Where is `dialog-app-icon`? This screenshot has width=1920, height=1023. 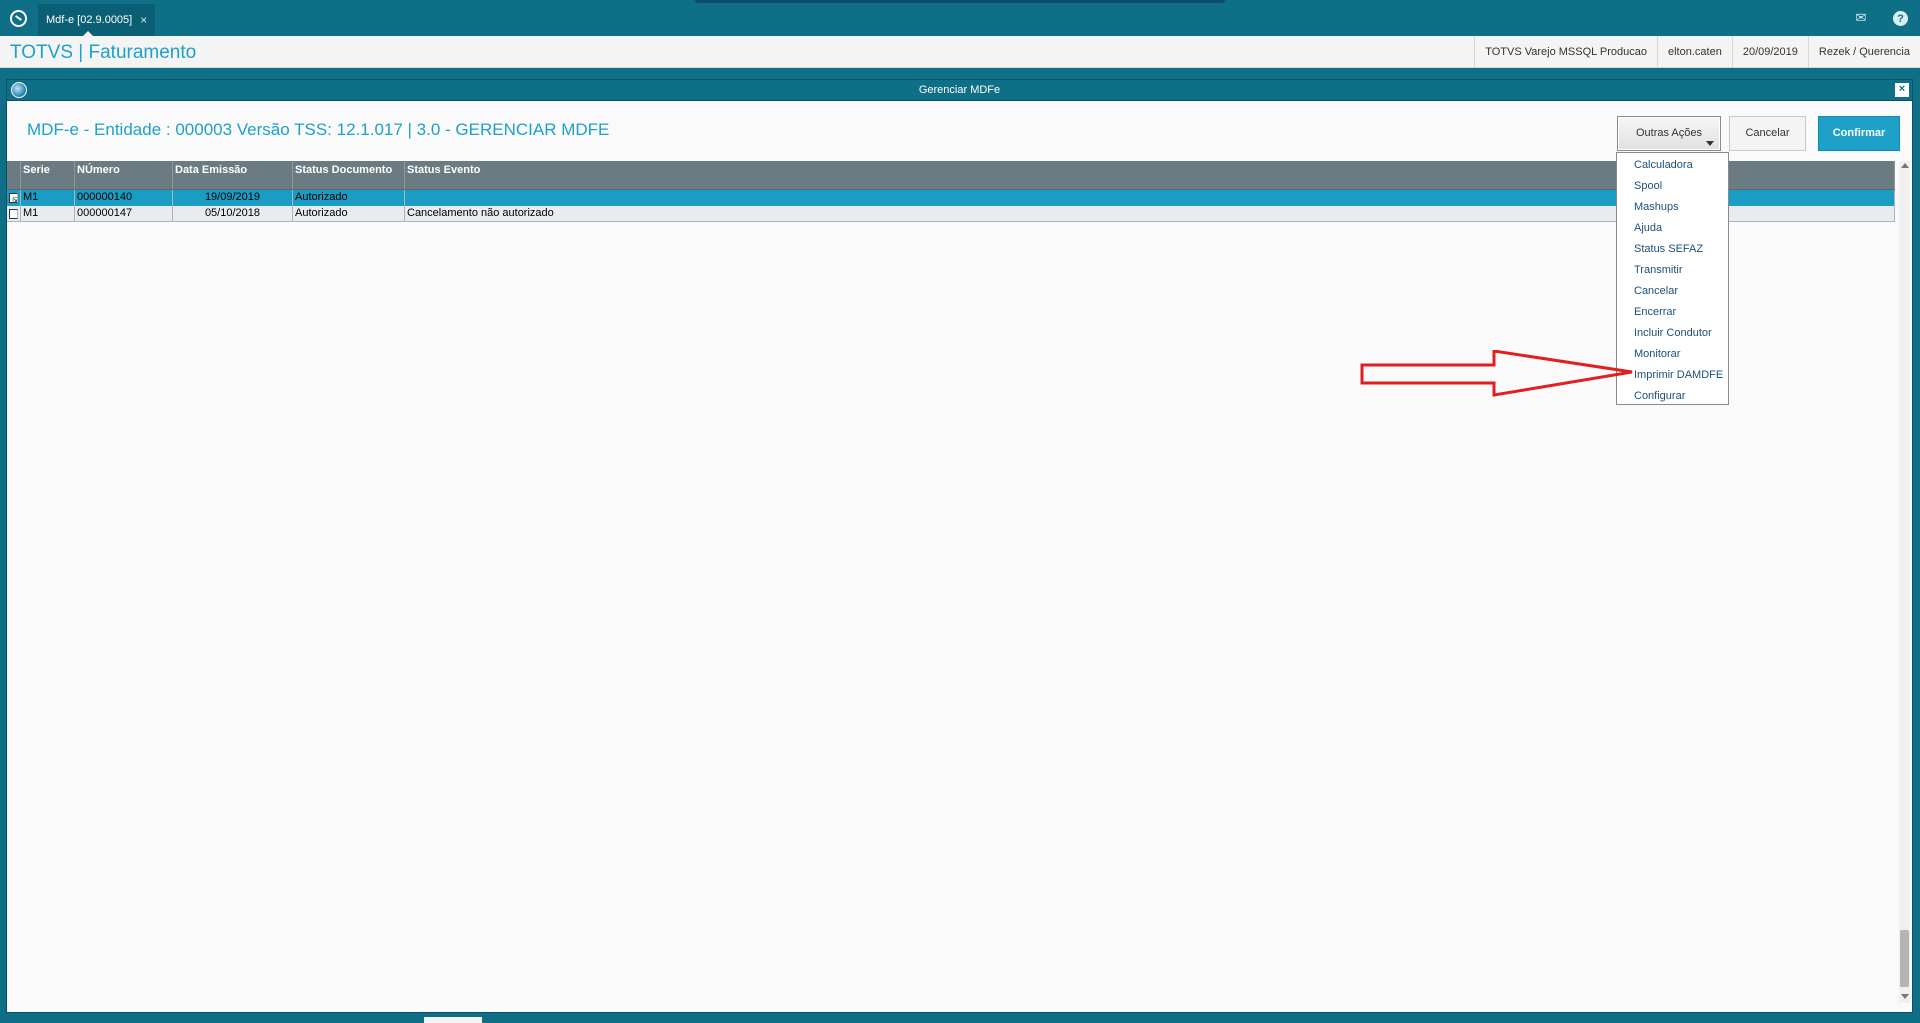
dialog-app-icon is located at coordinates (19, 90).